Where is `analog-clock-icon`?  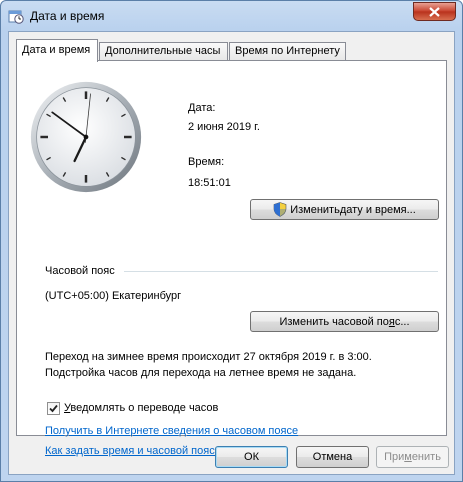 analog-clock-icon is located at coordinates (86, 137).